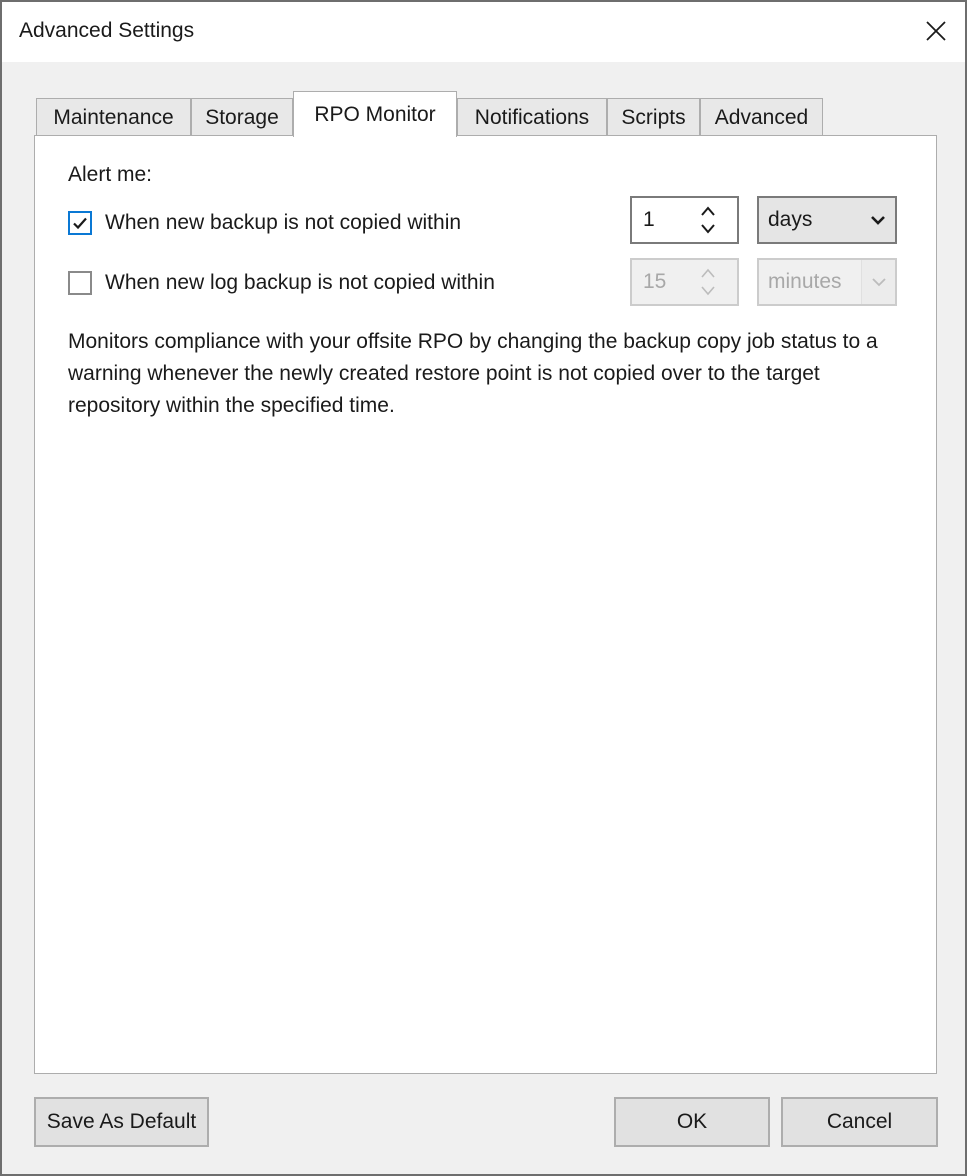 Image resolution: width=967 pixels, height=1176 pixels. Describe the element at coordinates (790, 219) in the screenshot. I see `backup-unit-value: days` at that location.